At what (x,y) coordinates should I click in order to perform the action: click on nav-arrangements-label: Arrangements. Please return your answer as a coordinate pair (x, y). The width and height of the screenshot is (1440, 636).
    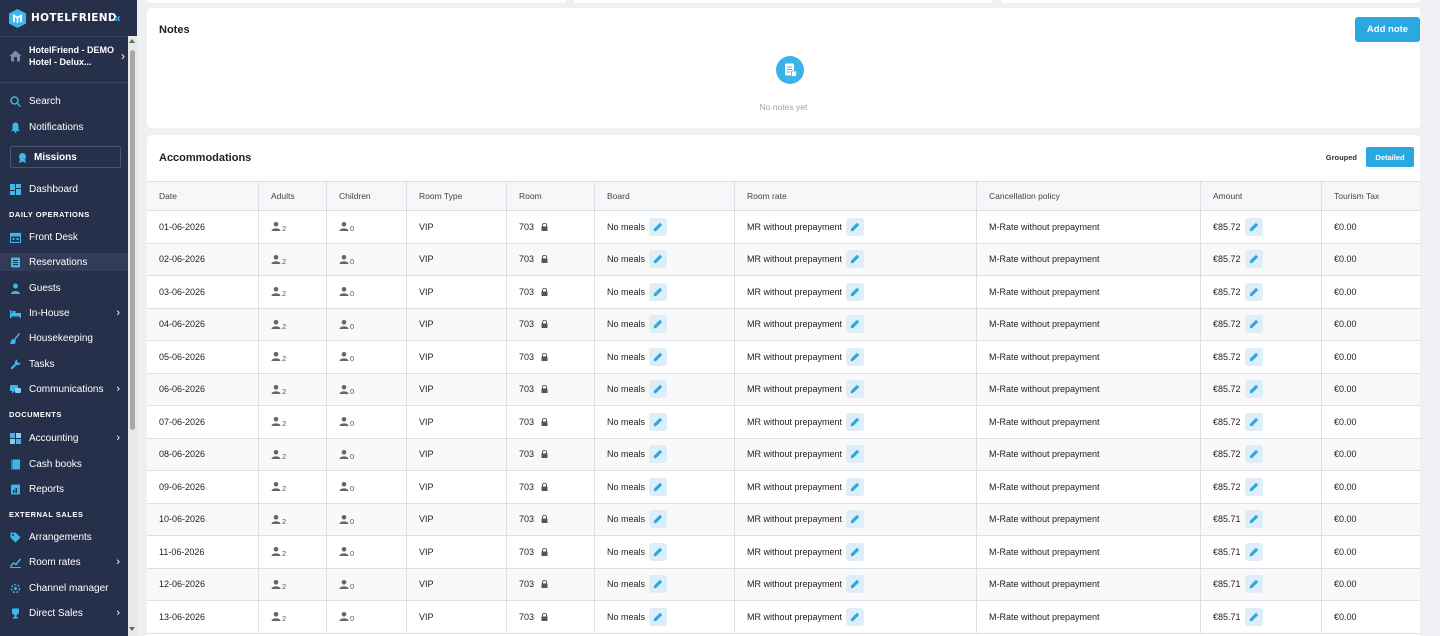
    Looking at the image, I should click on (60, 537).